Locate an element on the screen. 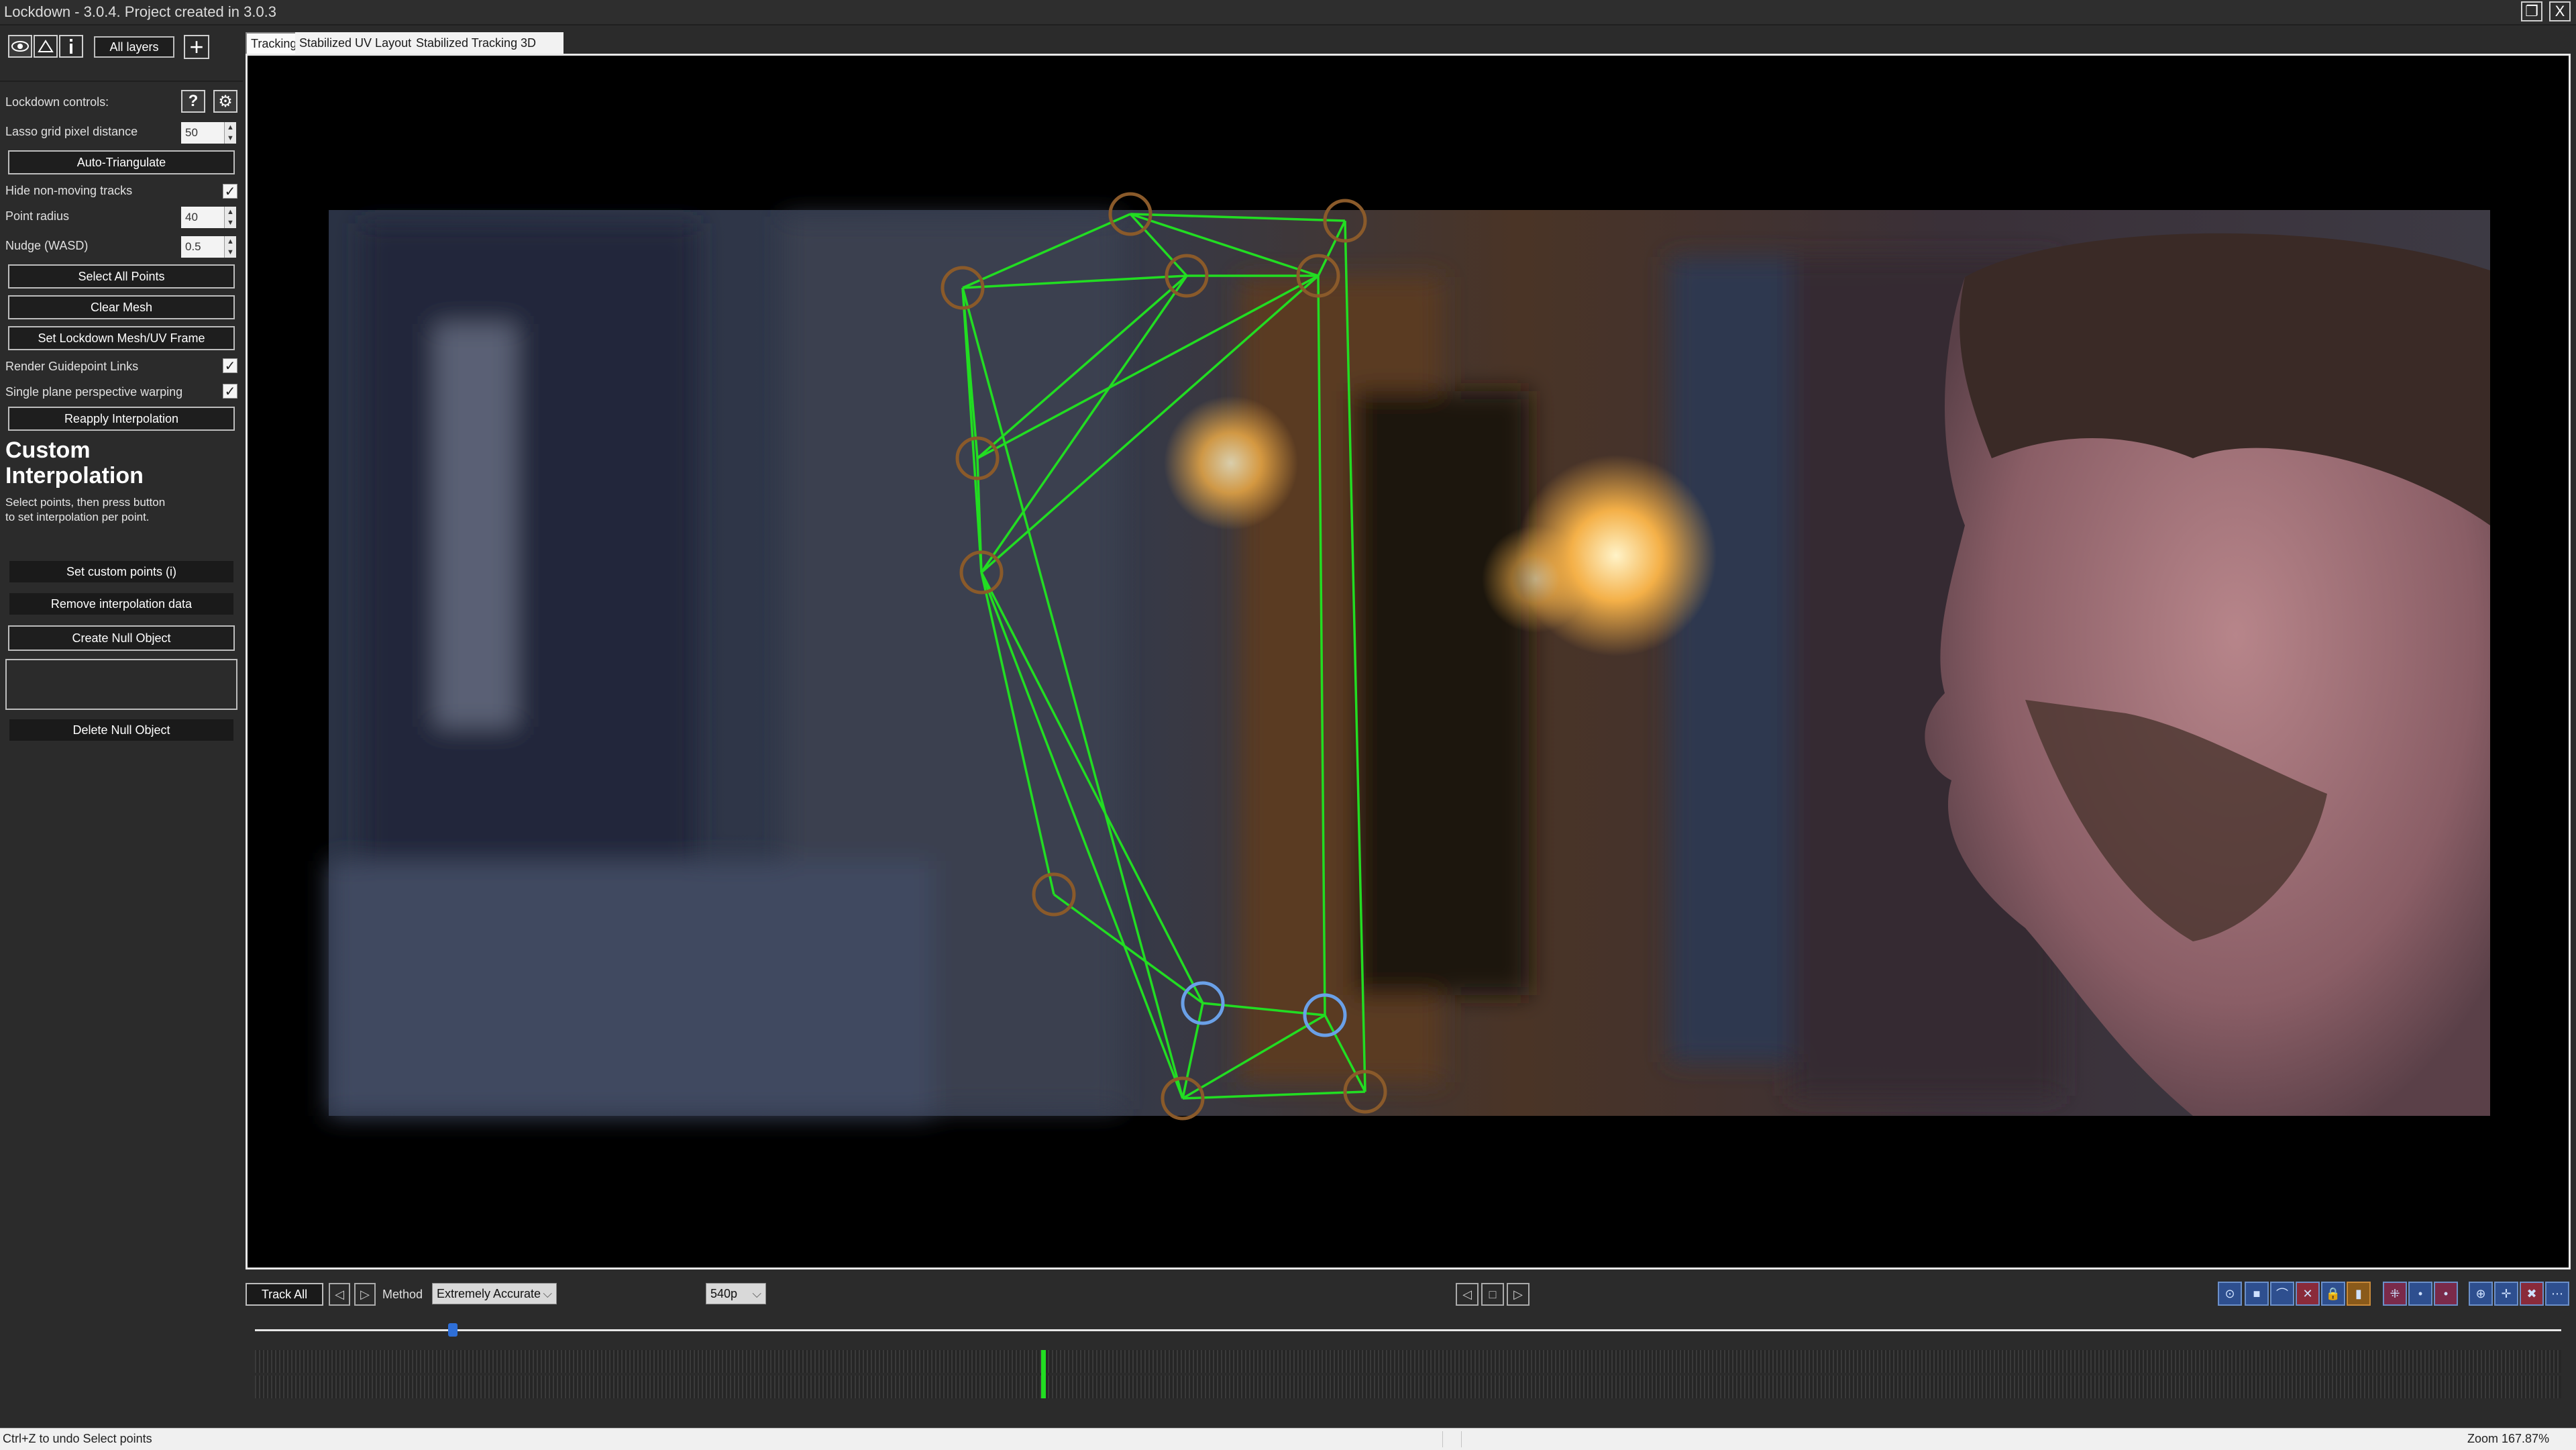 This screenshot has width=2576, height=1450. reapply-interpolation-label: Reapply Interpolation is located at coordinates (121, 418).